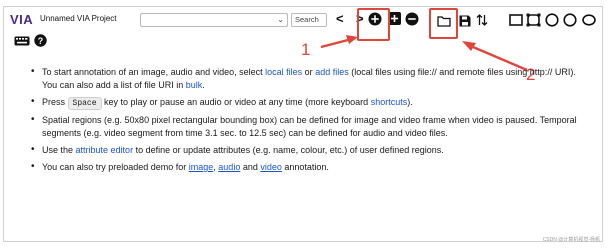 The width and height of the screenshot is (608, 248). Describe the element at coordinates (283, 72) in the screenshot. I see `local-files-link: local files` at that location.